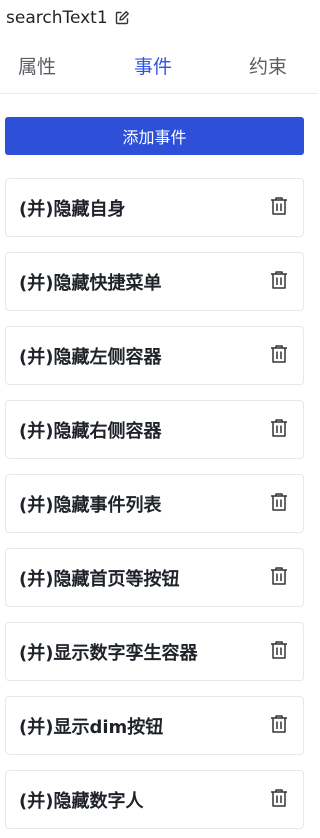 This screenshot has width=320, height=838. I want to click on event-item: (并)隐藏首页等按钮, so click(154, 577).